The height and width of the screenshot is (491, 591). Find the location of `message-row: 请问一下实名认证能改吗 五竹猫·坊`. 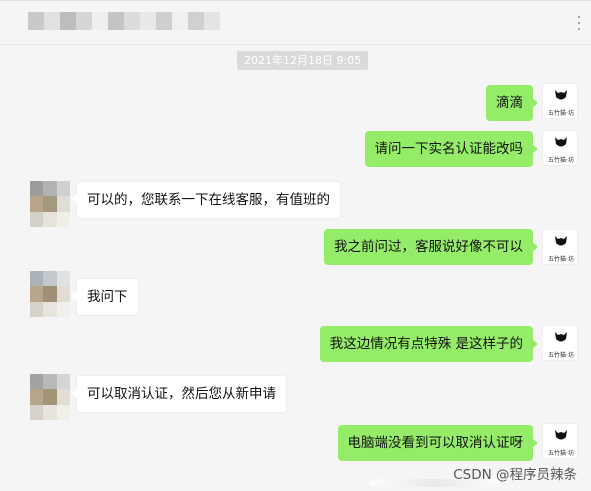

message-row: 请问一下实名认证能改吗 五竹猫·坊 is located at coordinates (295, 148).